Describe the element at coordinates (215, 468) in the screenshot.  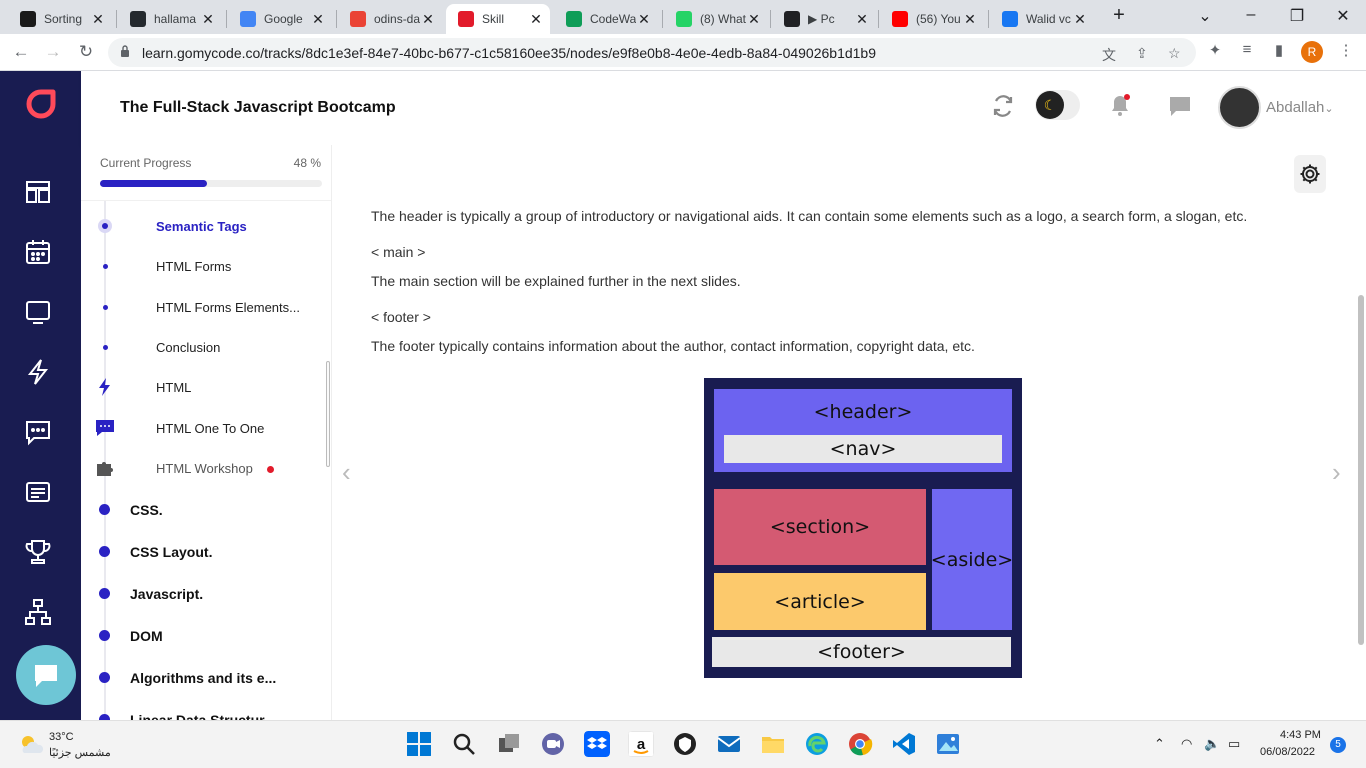
I see `lesson-html-workshop: HTML Workshop` at that location.